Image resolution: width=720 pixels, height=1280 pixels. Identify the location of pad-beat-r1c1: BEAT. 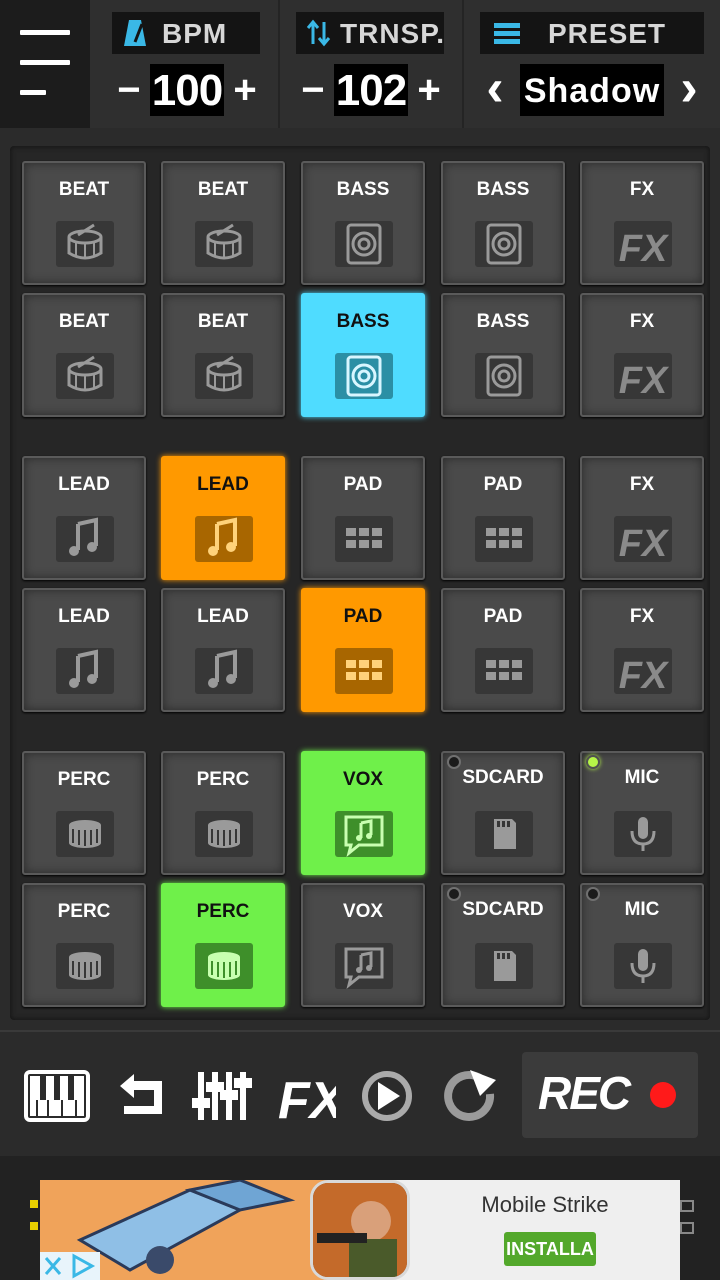
(84, 223).